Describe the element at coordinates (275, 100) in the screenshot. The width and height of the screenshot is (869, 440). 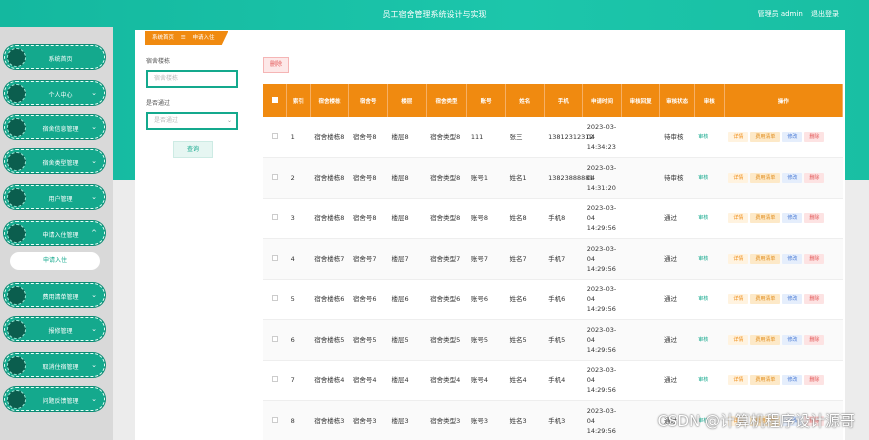
I see `select-all-checkbox` at that location.